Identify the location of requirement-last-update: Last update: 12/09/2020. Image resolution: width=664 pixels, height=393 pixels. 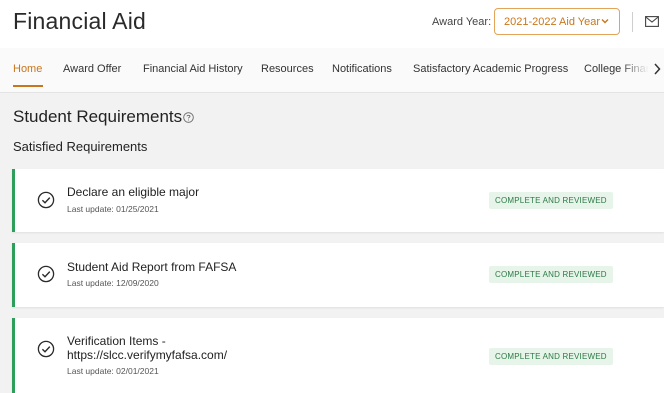
(113, 283).